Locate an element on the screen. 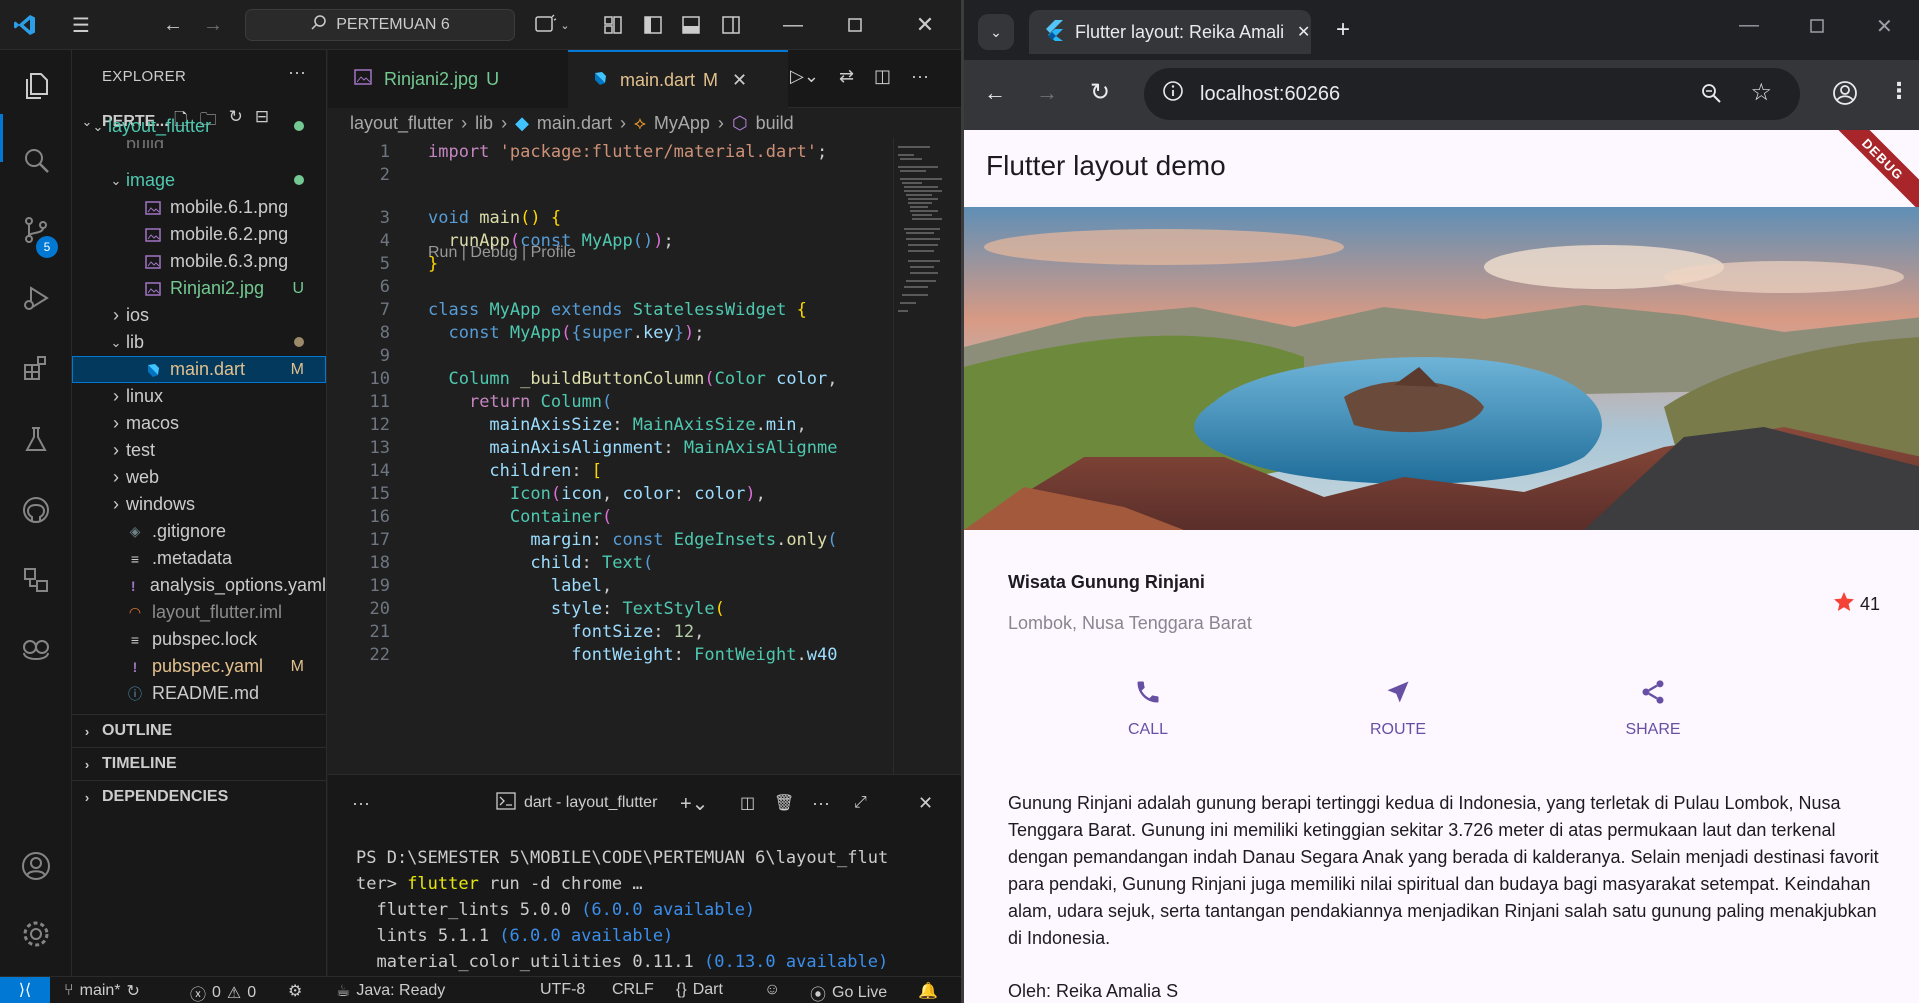 The height and width of the screenshot is (1003, 1919). tree-item: ⓘ README.md is located at coordinates (199, 693).